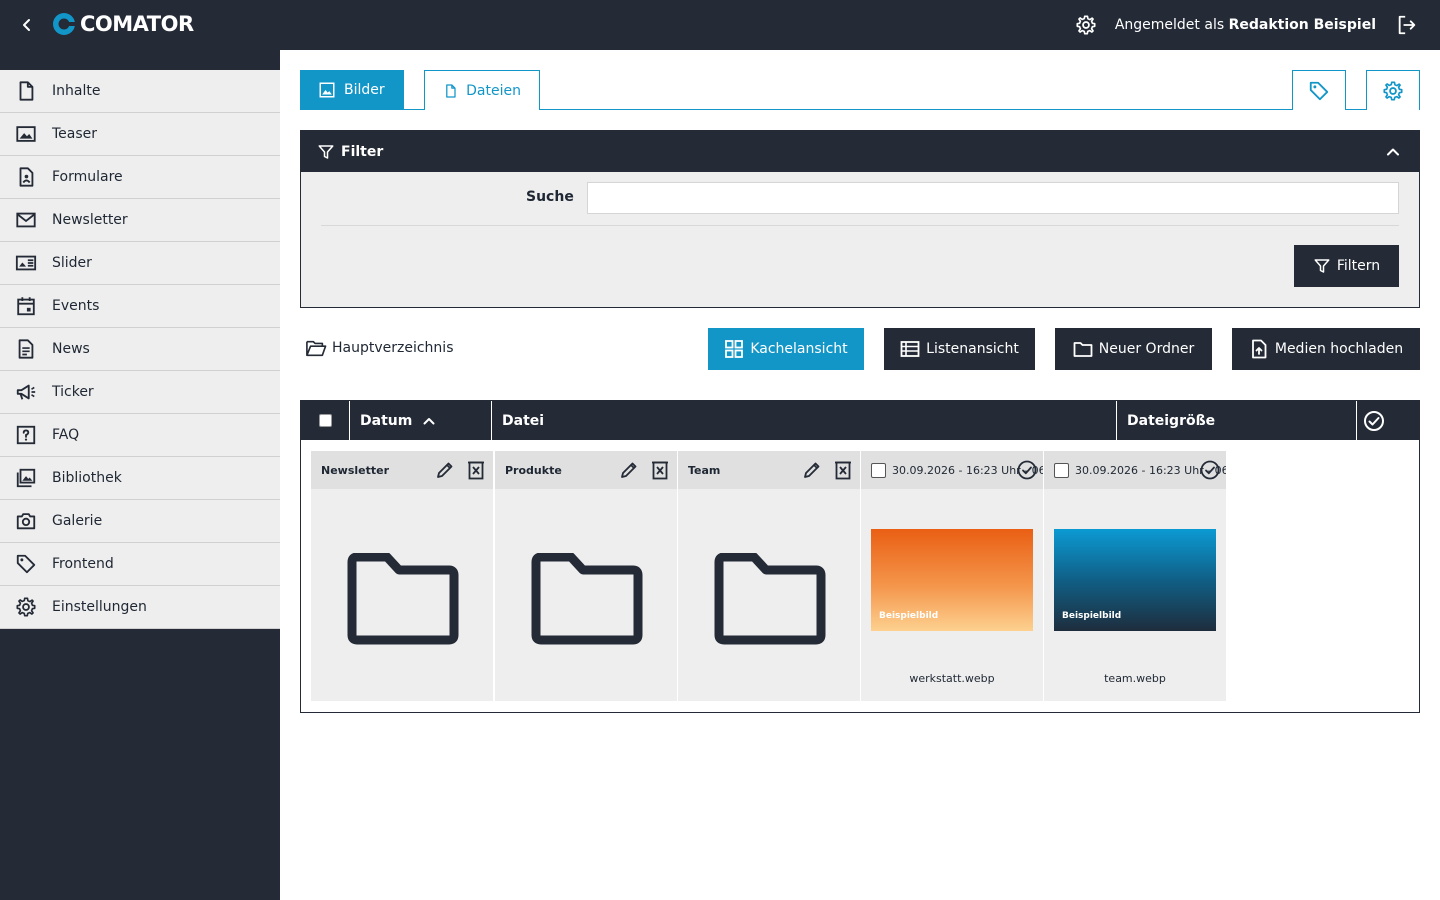 Image resolution: width=1440 pixels, height=900 pixels. I want to click on divider, so click(860, 225).